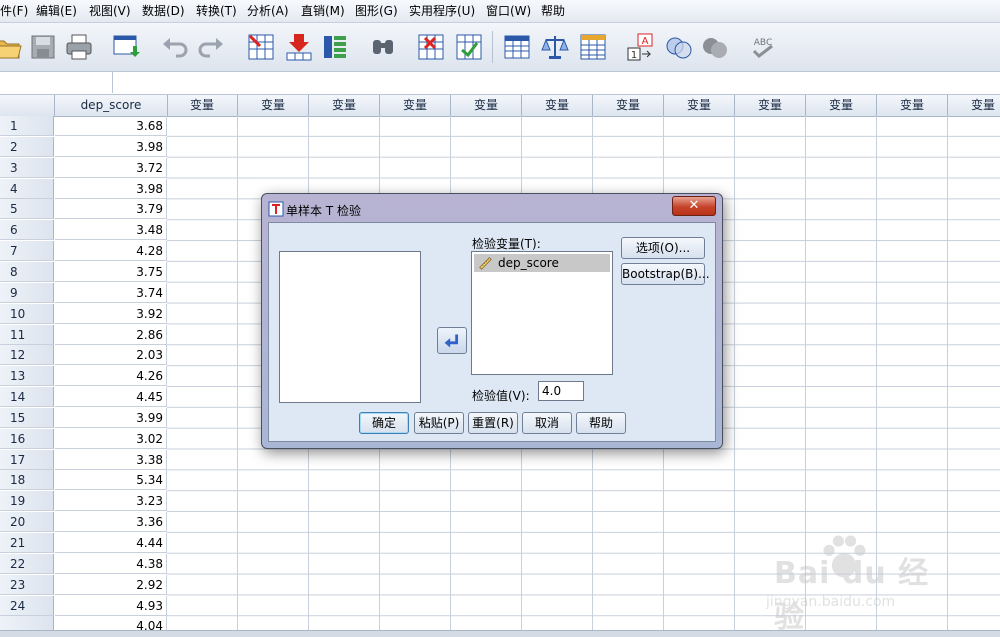 The height and width of the screenshot is (637, 1000). What do you see at coordinates (27, 126) in the screenshot?
I see `row-header: 1` at bounding box center [27, 126].